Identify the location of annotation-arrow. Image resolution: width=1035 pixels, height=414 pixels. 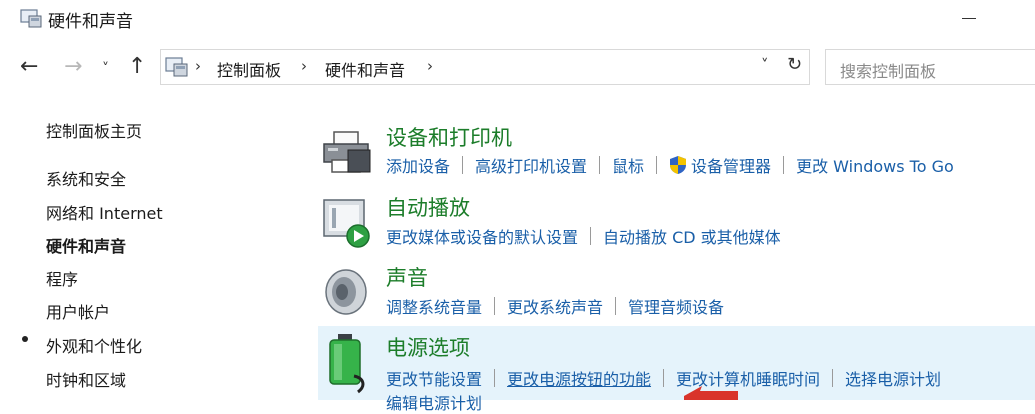
(711, 393).